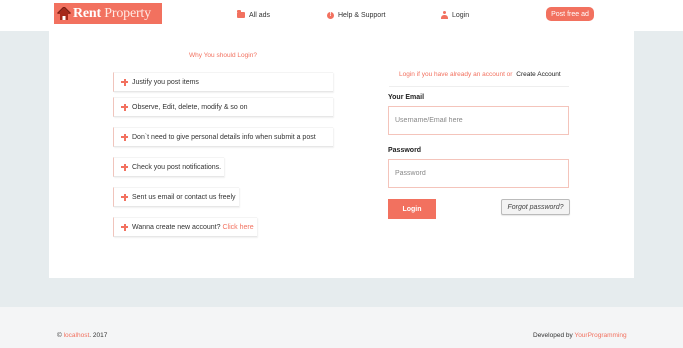 Image resolution: width=683 pixels, height=348 pixels. What do you see at coordinates (341, 327) in the screenshot?
I see `footer` at bounding box center [341, 327].